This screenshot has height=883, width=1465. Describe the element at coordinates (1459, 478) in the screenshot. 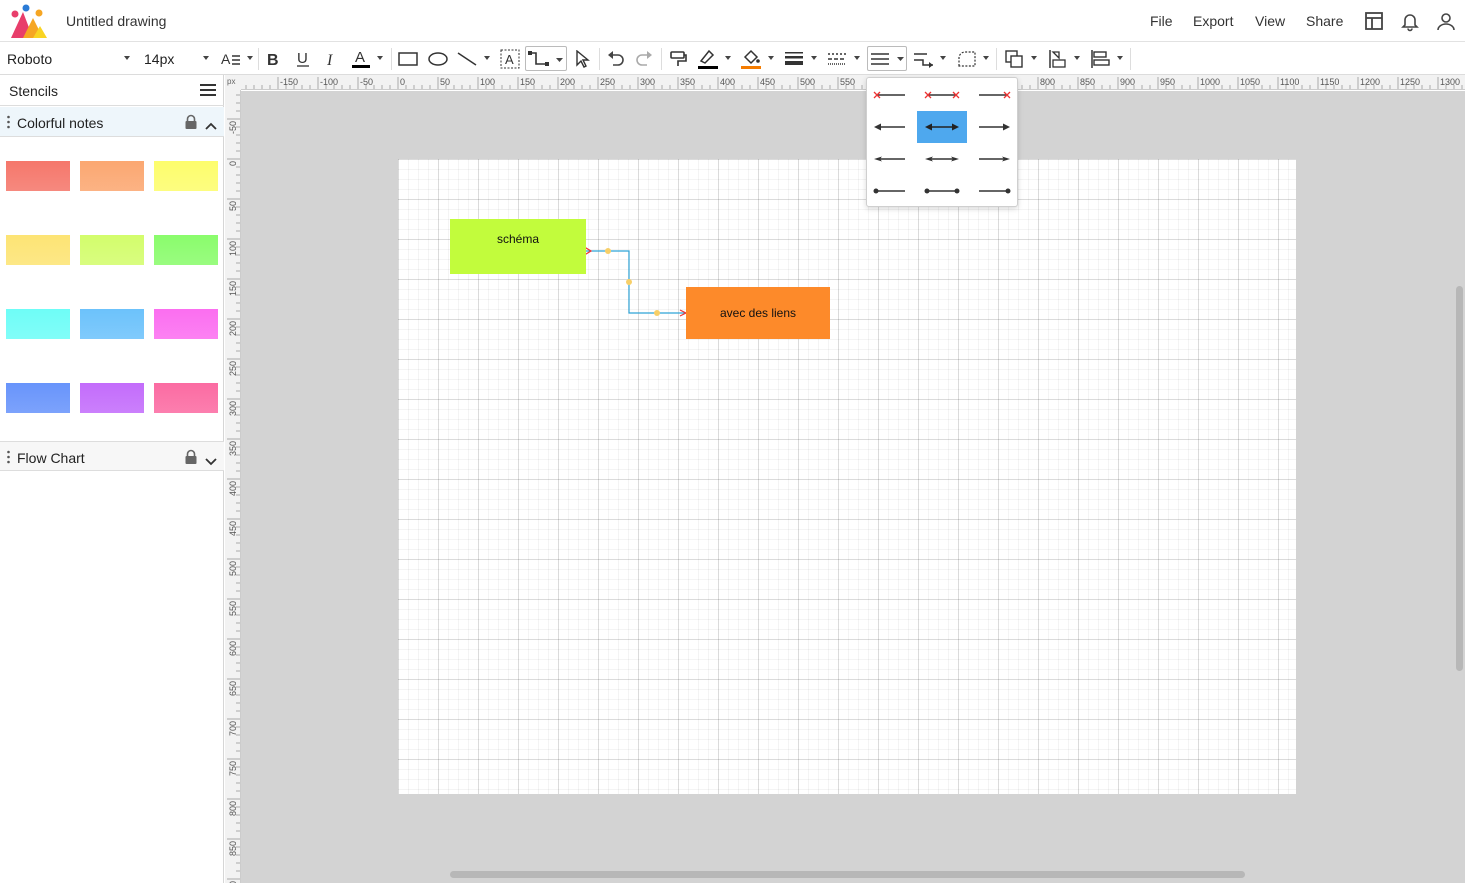

I see `vertical-scrollbar` at that location.